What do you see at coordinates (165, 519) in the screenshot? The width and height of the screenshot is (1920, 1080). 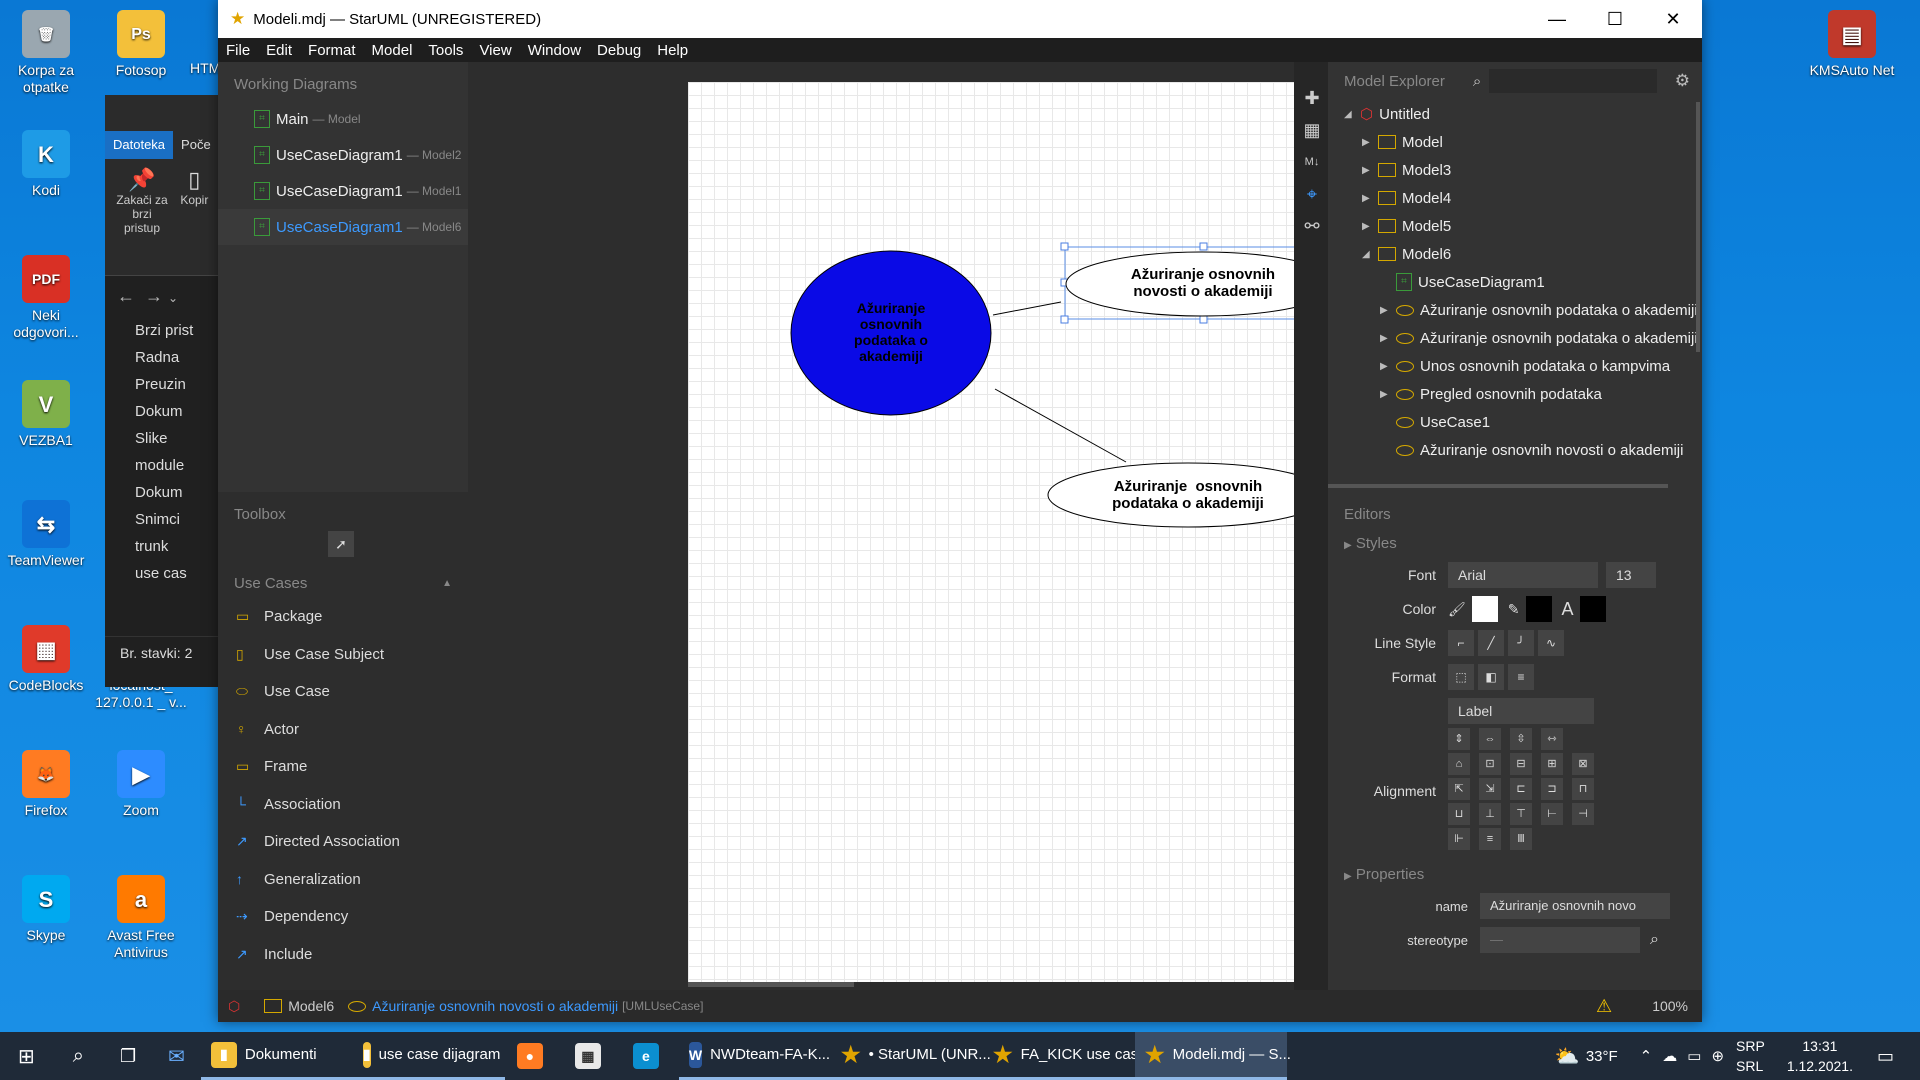 I see `nav-pane-item: Snimci` at bounding box center [165, 519].